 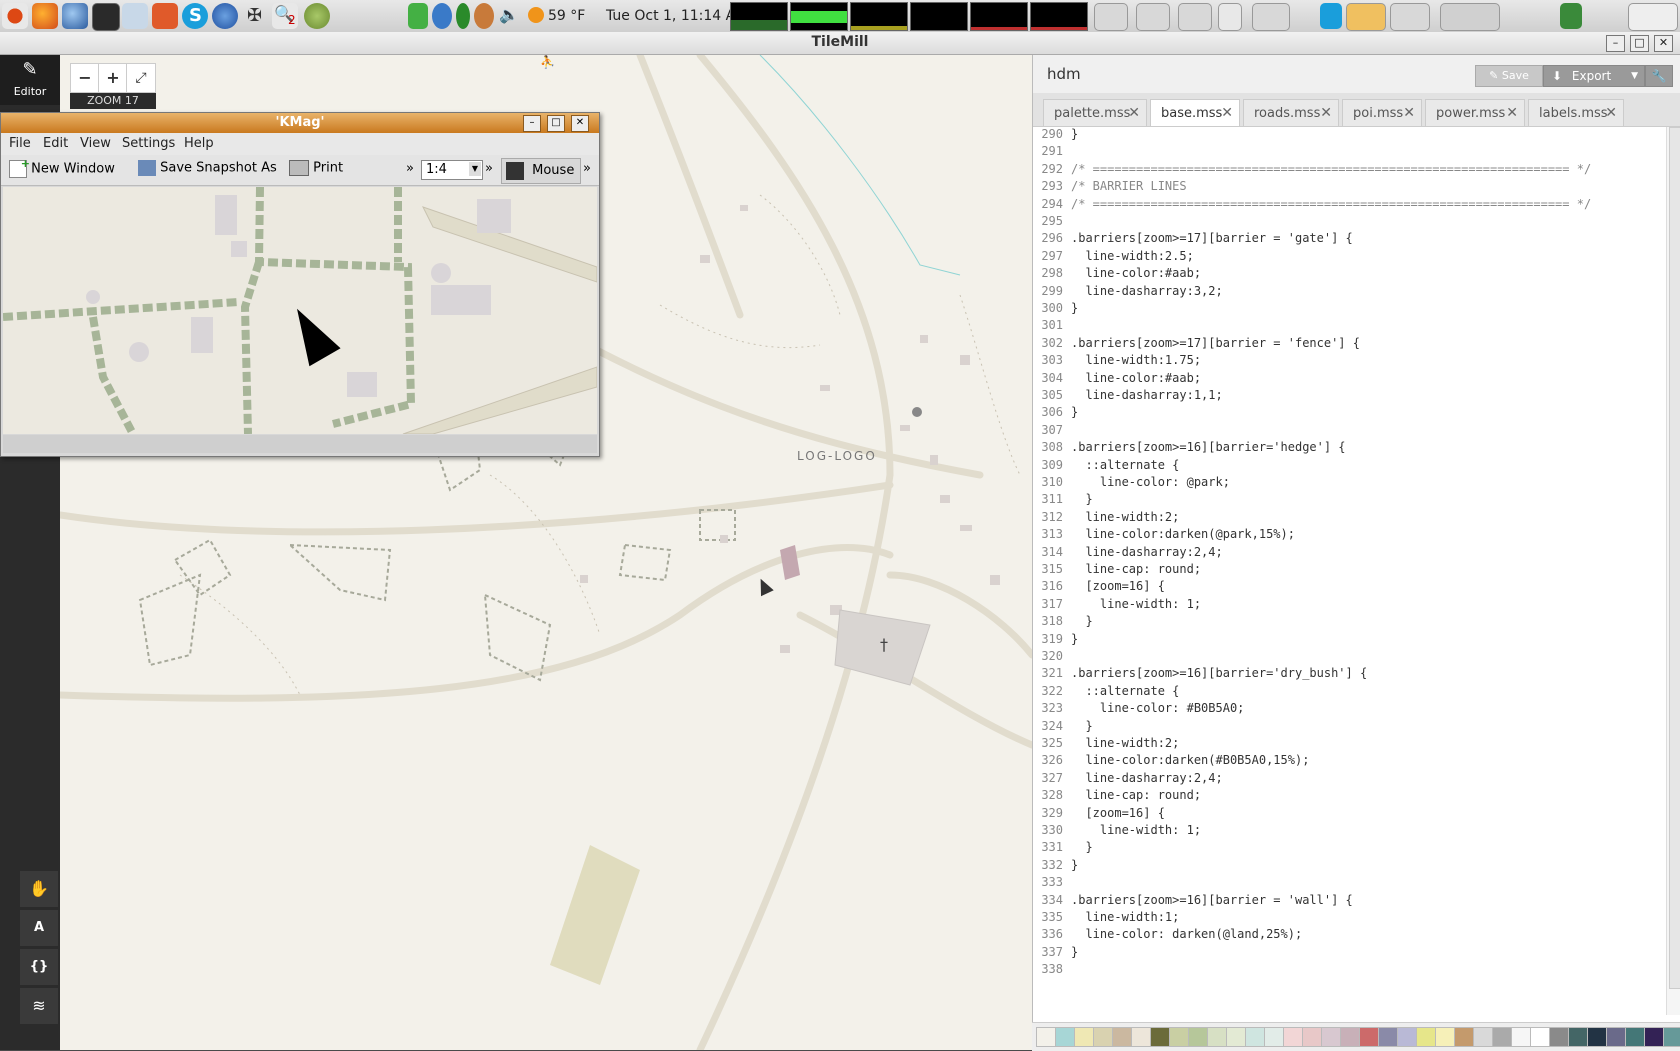 What do you see at coordinates (1331, 16) in the screenshot?
I see `skype-window-icon` at bounding box center [1331, 16].